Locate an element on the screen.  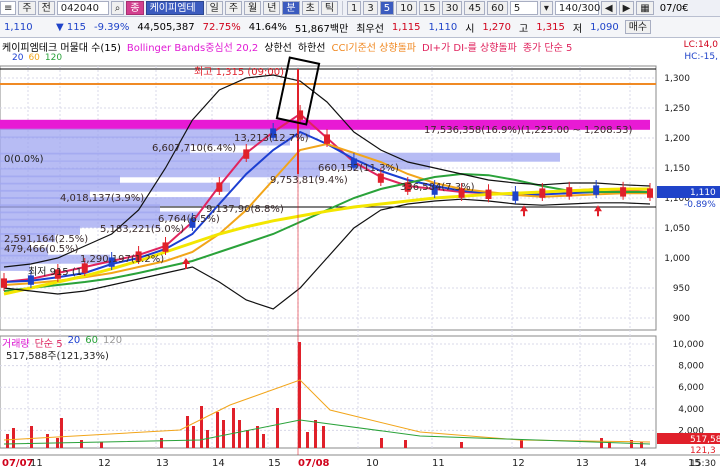
minute-1: 1 is located at coordinates (354, 8).